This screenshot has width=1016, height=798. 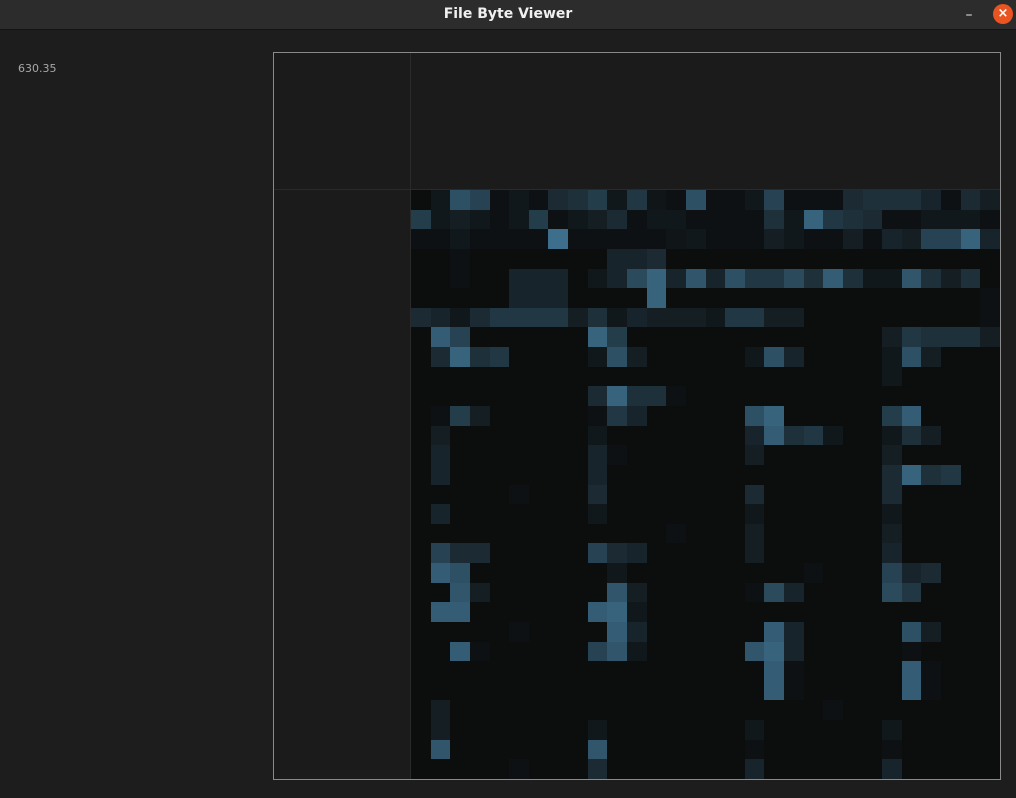 What do you see at coordinates (969, 15) in the screenshot?
I see `minimize-button: –` at bounding box center [969, 15].